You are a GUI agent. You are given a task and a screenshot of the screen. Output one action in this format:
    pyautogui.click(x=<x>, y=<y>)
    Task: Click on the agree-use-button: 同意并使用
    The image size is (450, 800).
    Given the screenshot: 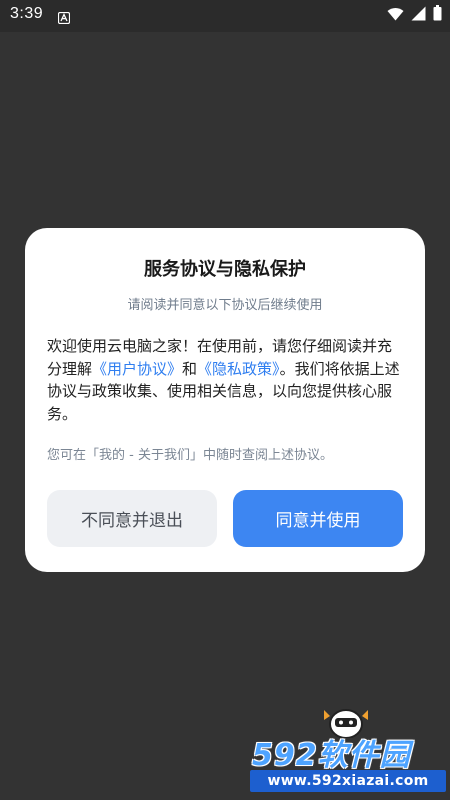 What is the action you would take?
    pyautogui.click(x=318, y=518)
    